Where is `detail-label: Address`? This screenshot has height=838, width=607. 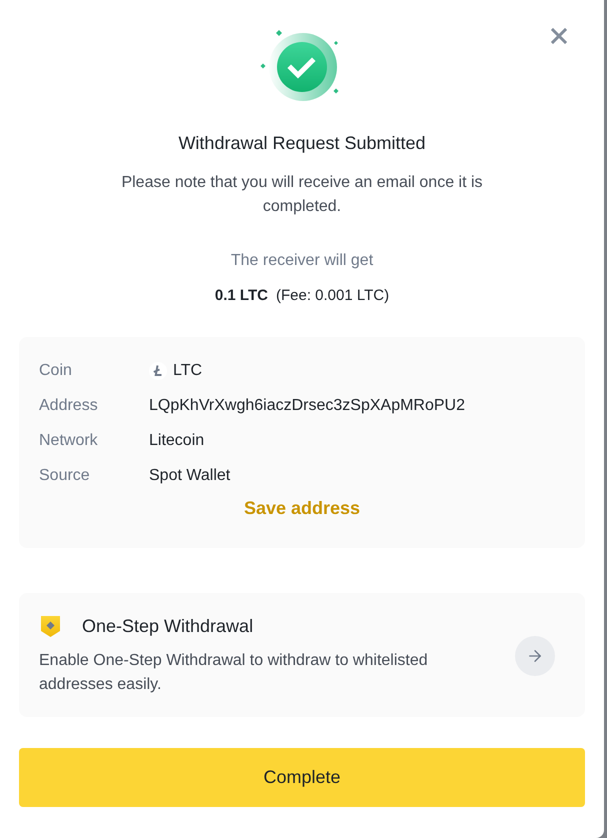 detail-label: Address is located at coordinates (69, 406).